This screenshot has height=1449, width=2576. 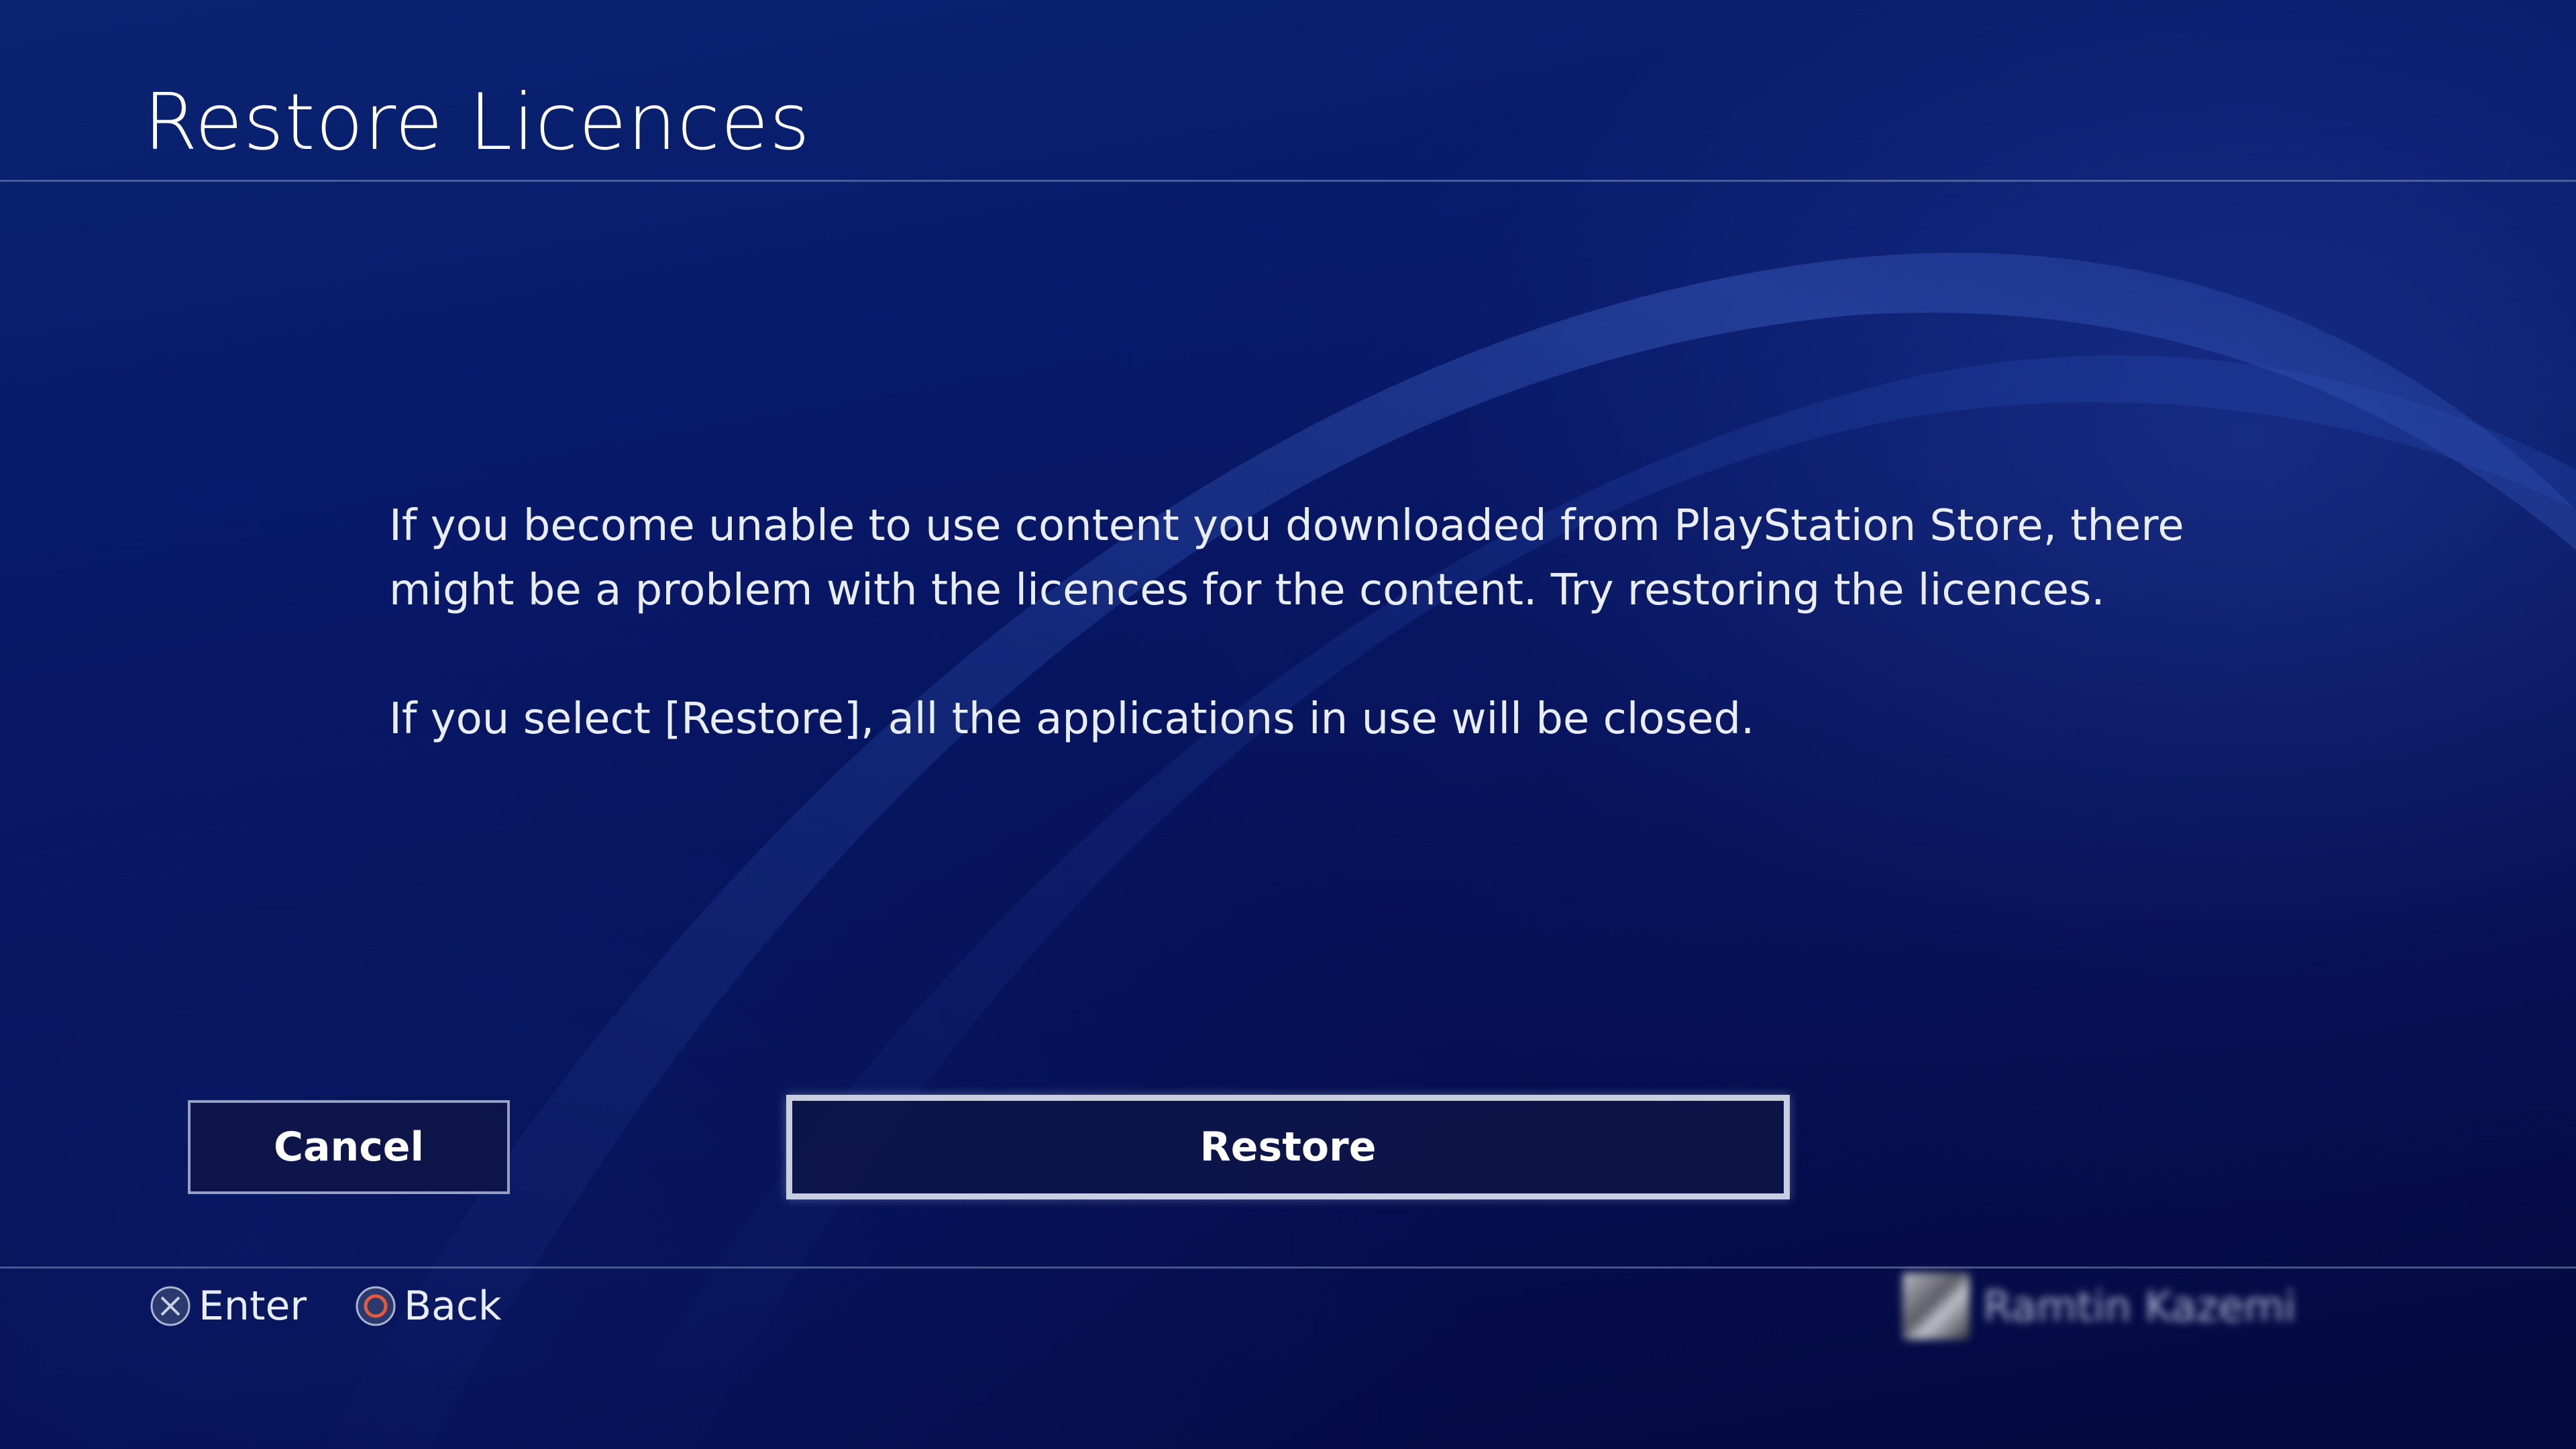 I want to click on footer-divider, so click(x=1288, y=1268).